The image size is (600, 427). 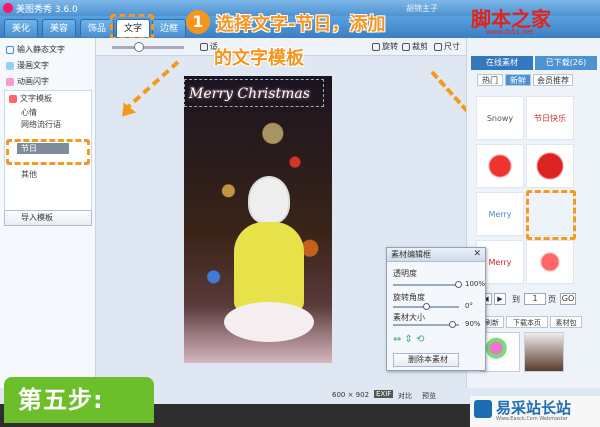 I want to click on sticker-highlight, so click(x=551, y=215).